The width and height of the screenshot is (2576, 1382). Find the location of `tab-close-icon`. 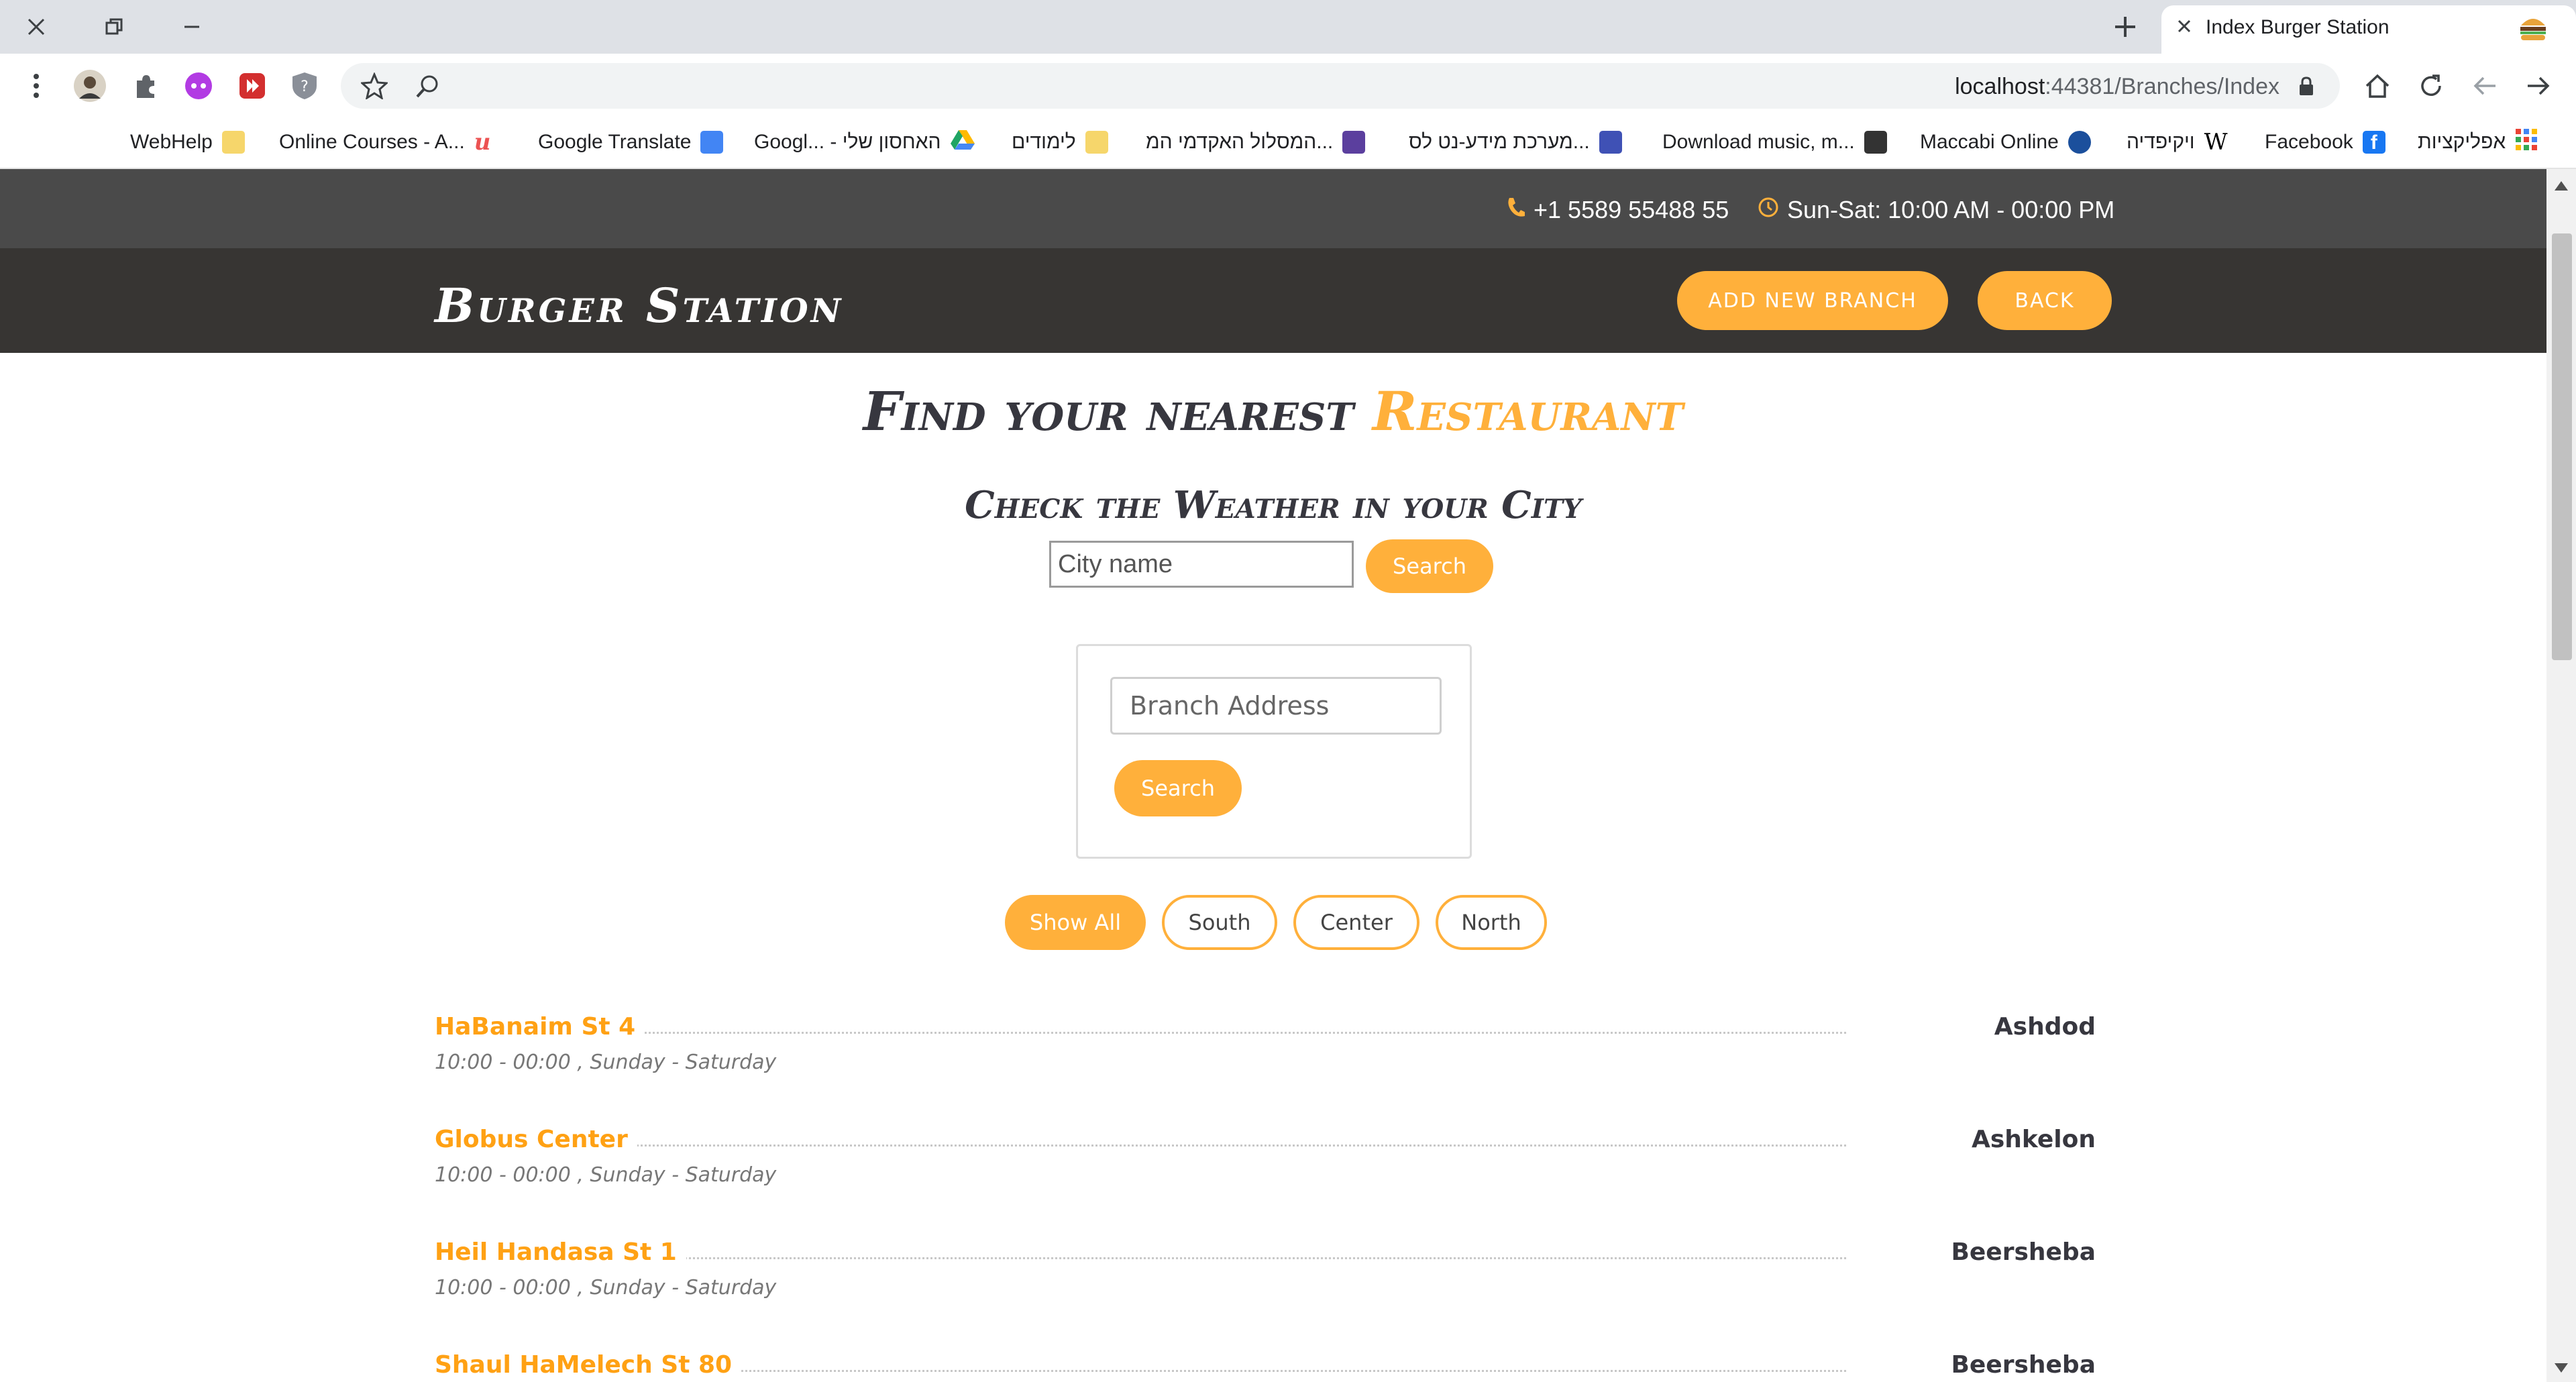

tab-close-icon is located at coordinates (2184, 28).